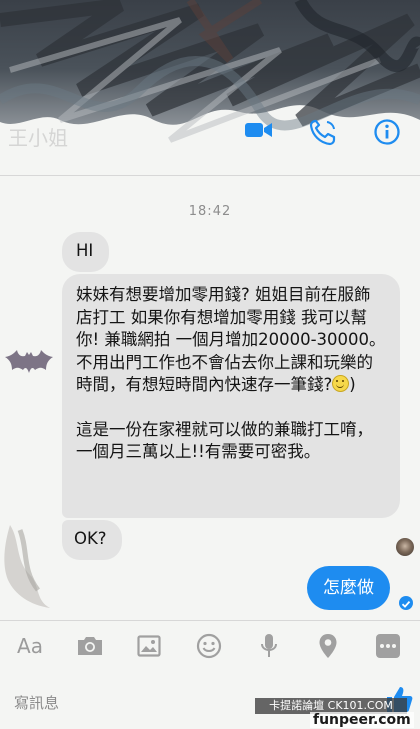  I want to click on message-bubble-received: HI, so click(85, 252).